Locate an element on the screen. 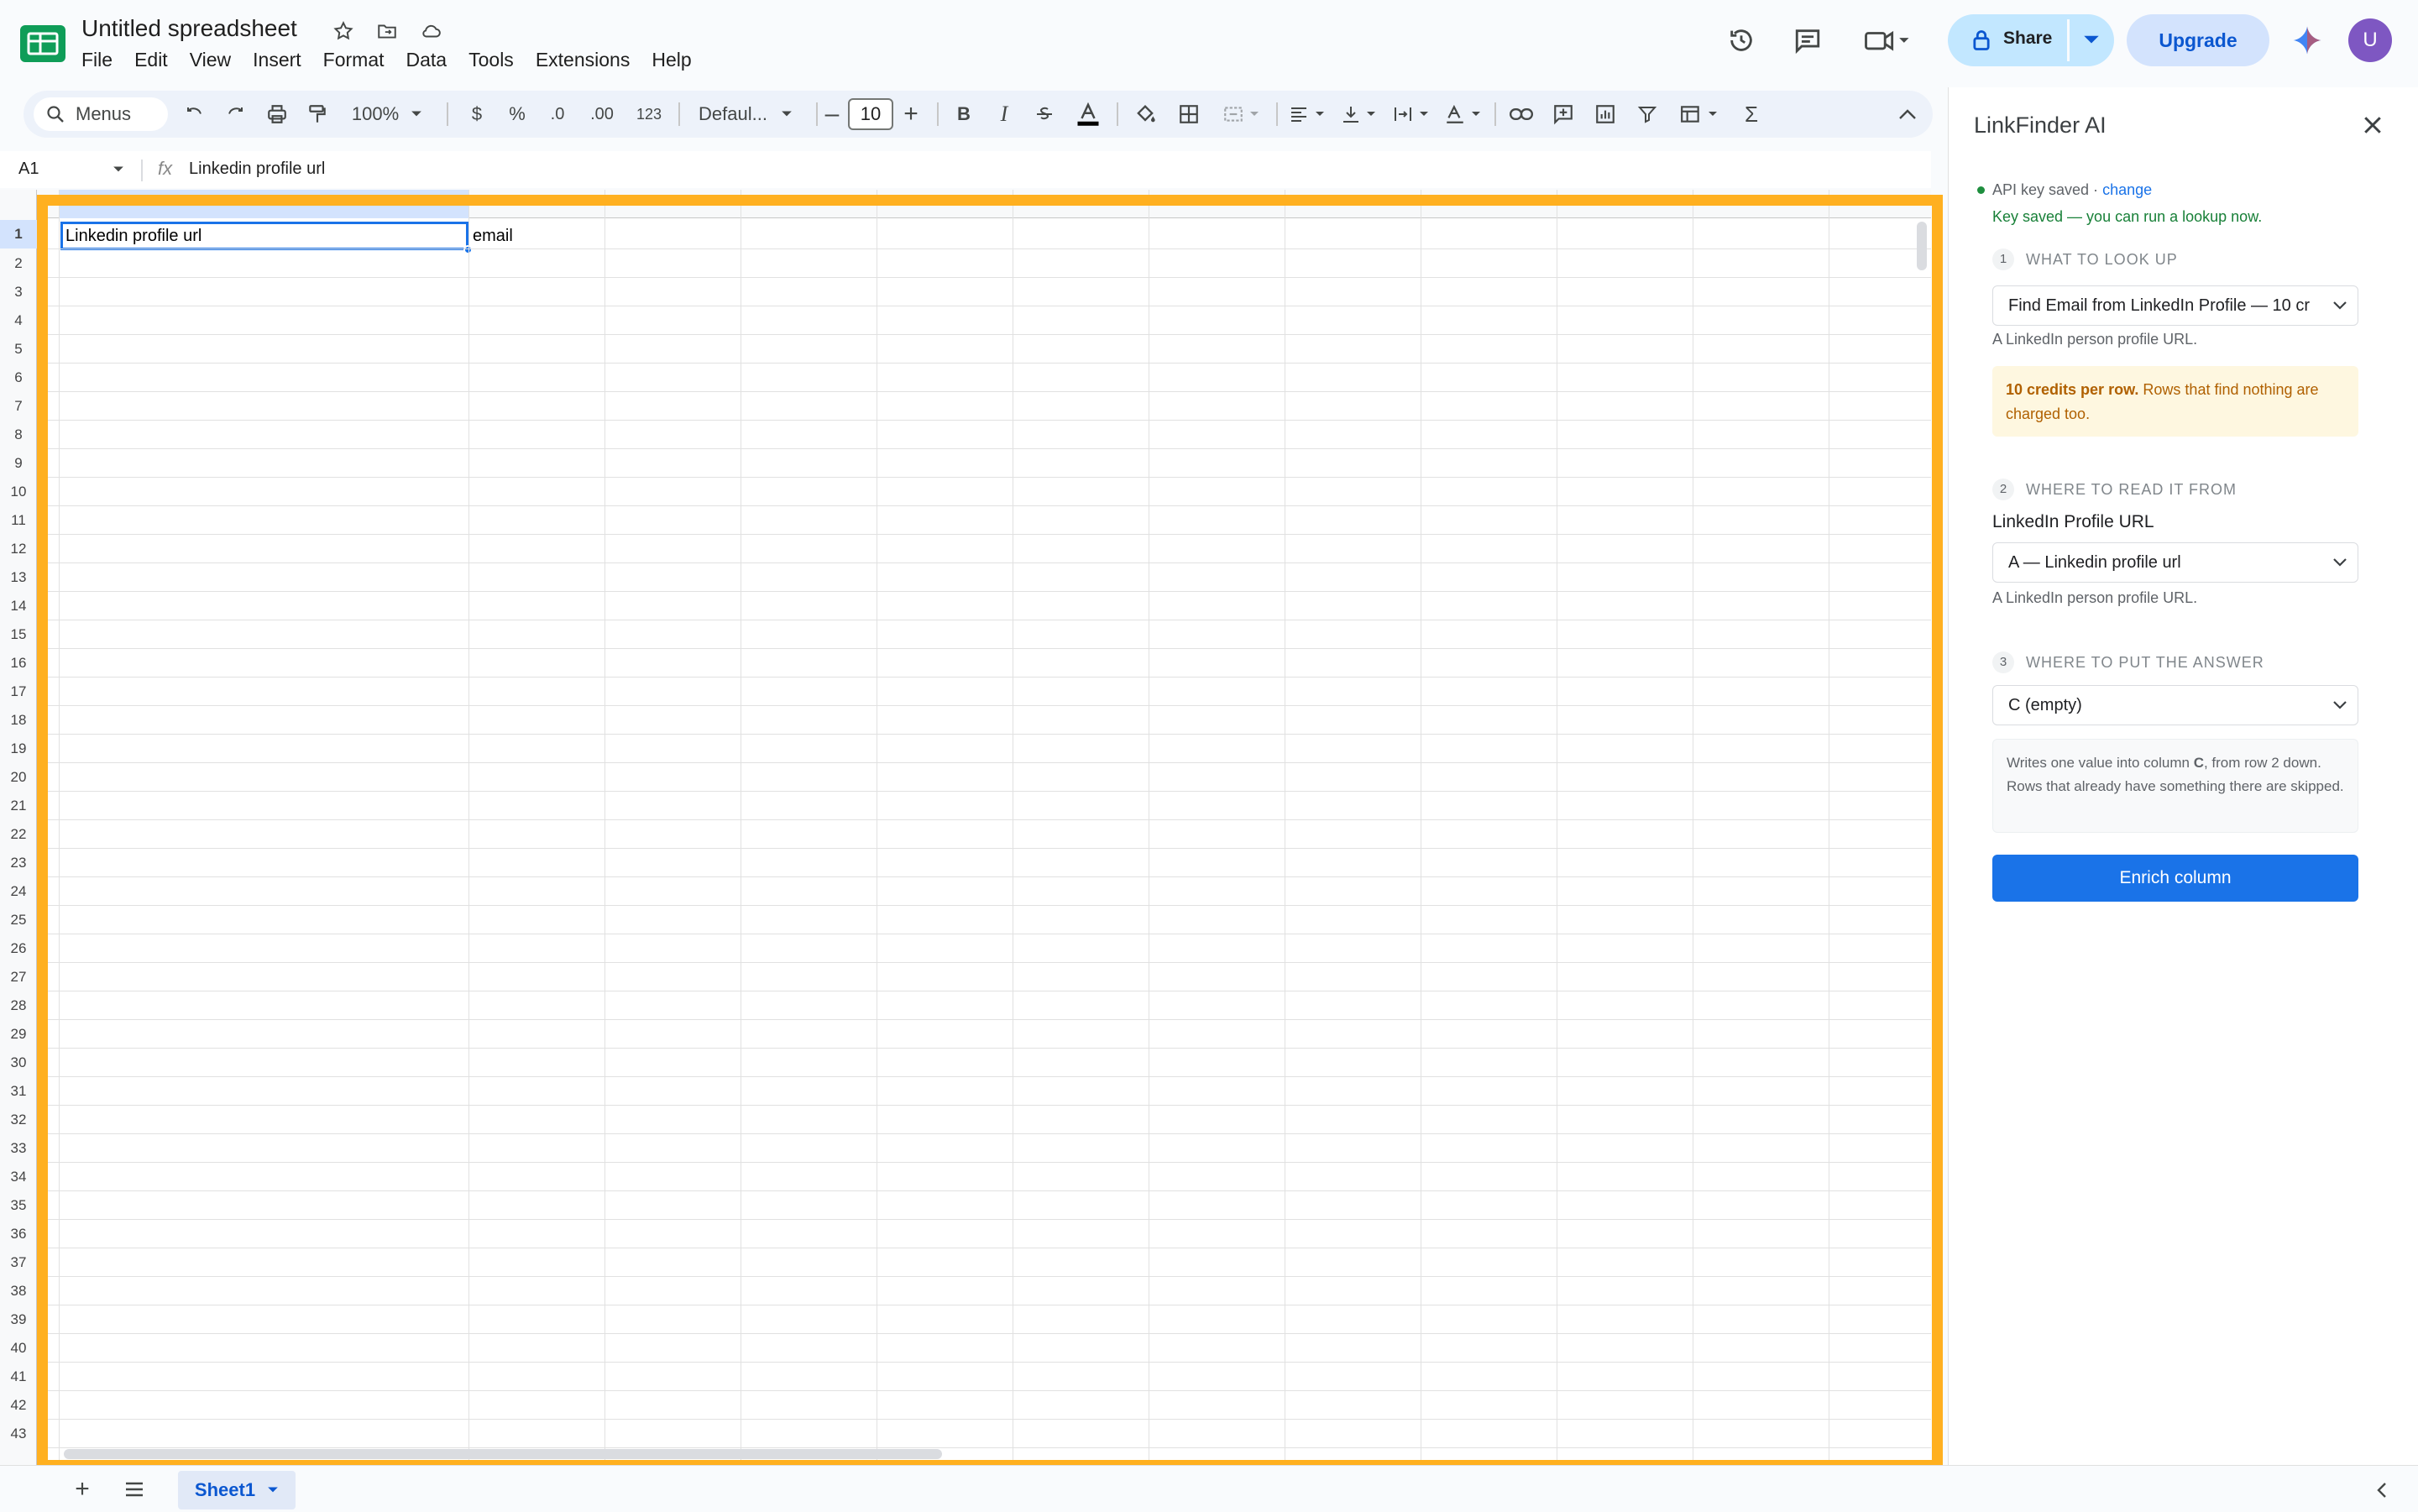 This screenshot has width=2418, height=1512. zoom-select: 100% is located at coordinates (387, 114).